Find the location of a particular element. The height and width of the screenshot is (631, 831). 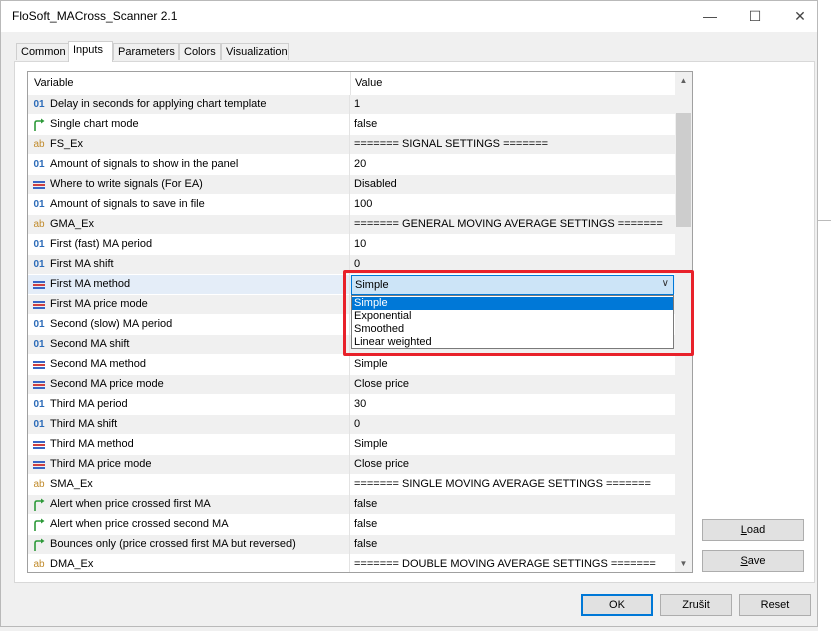

variable-cell: 01 Second (slow) MA period is located at coordinates (189, 325).